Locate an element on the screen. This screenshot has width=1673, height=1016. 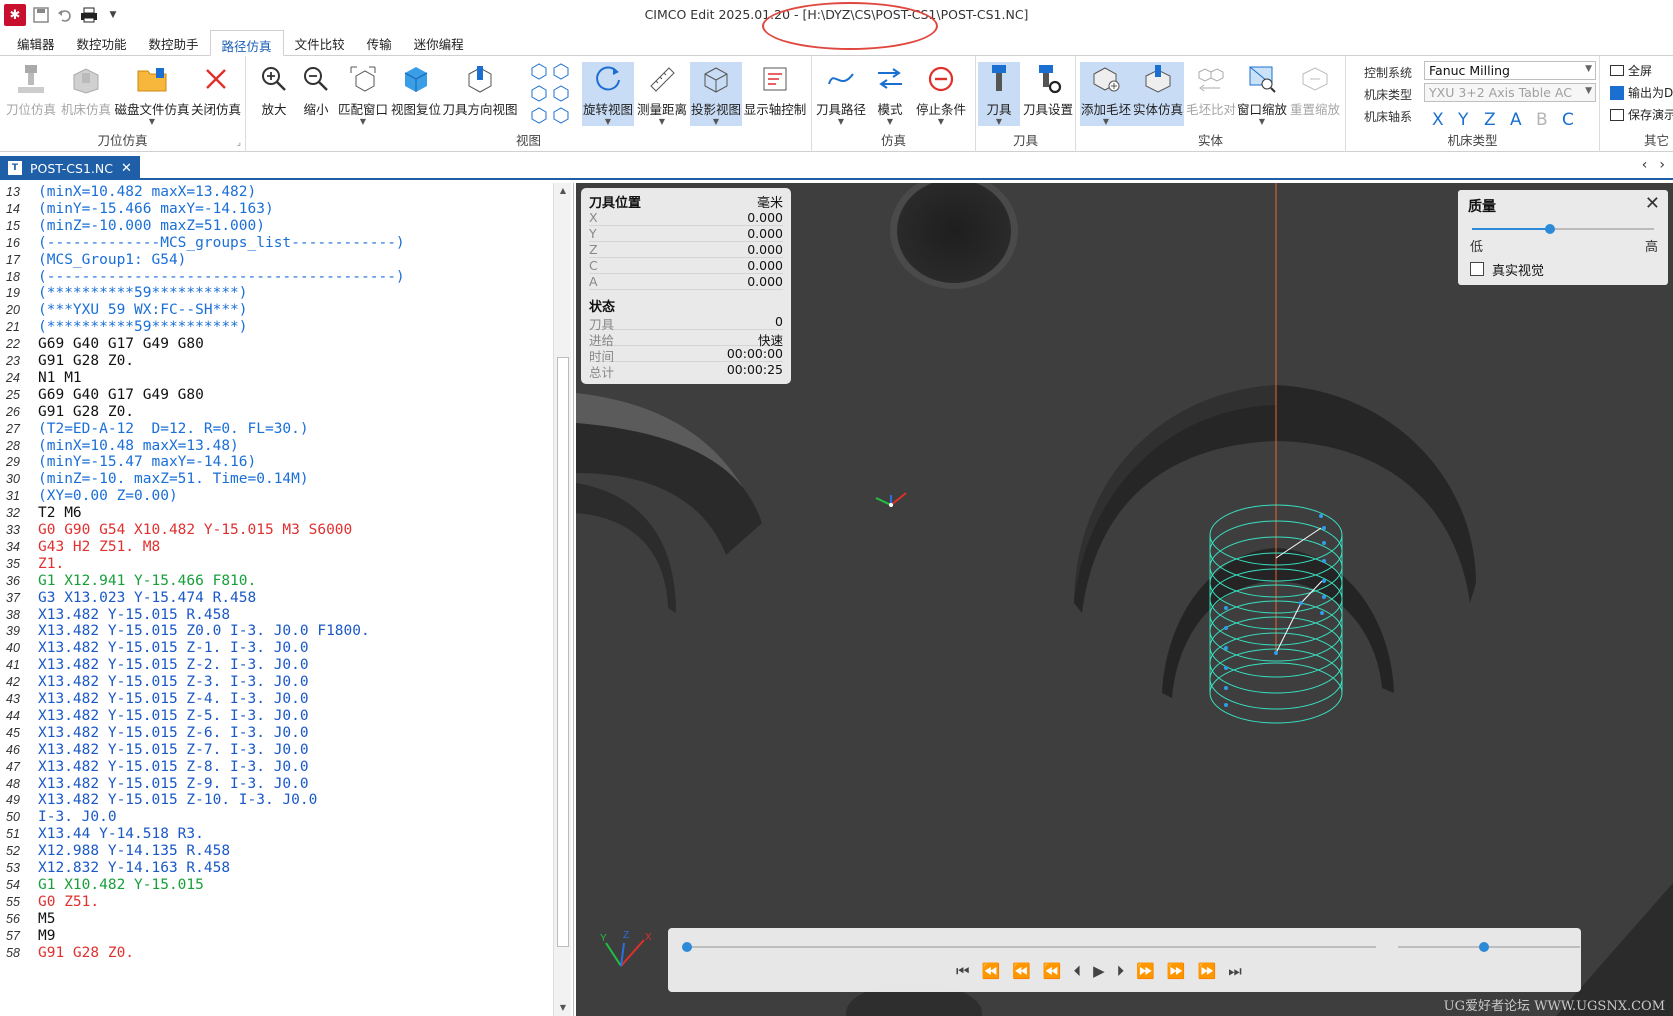
step-forward-icon: ⏩ is located at coordinates (1176, 971).